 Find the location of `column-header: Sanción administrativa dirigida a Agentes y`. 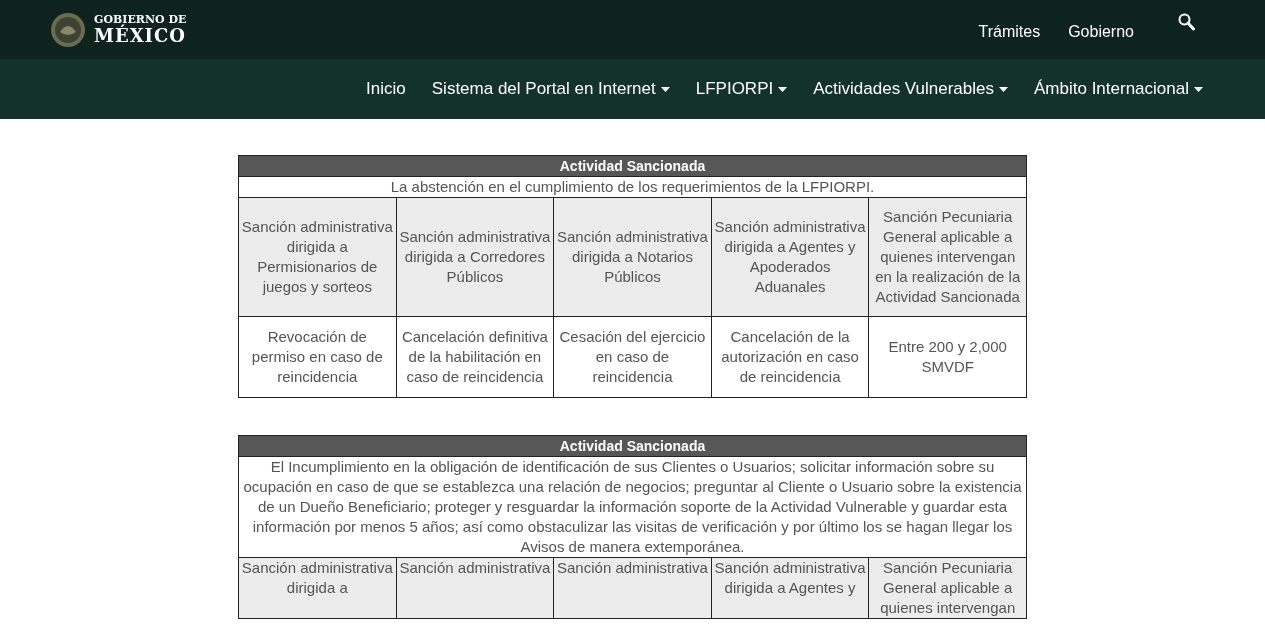

column-header: Sanción administrativa dirigida a Agentes y is located at coordinates (790, 588).